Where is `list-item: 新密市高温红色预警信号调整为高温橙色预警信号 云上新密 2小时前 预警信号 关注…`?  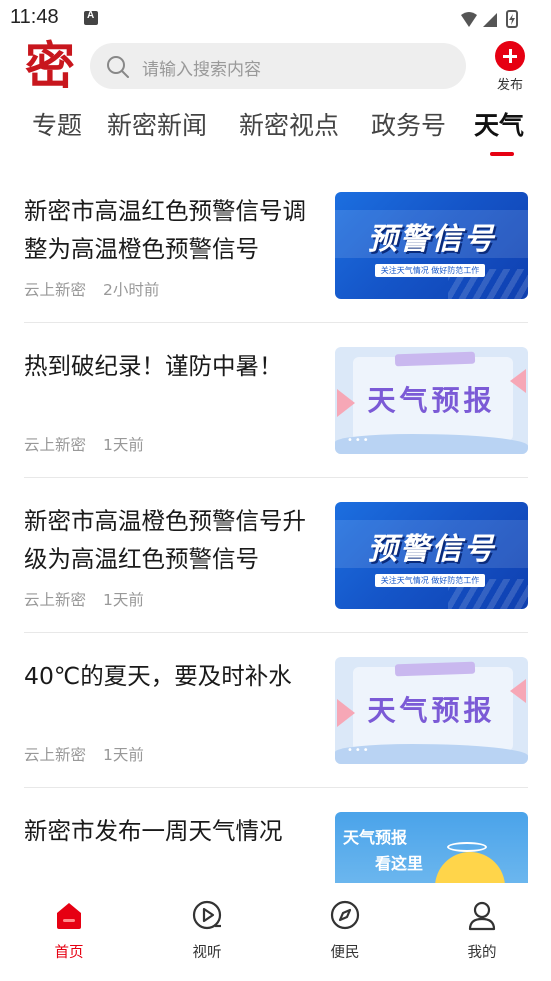 list-item: 新密市高温红色预警信号调整为高温橙色预警信号 云上新密 2小时前 预警信号 关注… is located at coordinates (276, 245).